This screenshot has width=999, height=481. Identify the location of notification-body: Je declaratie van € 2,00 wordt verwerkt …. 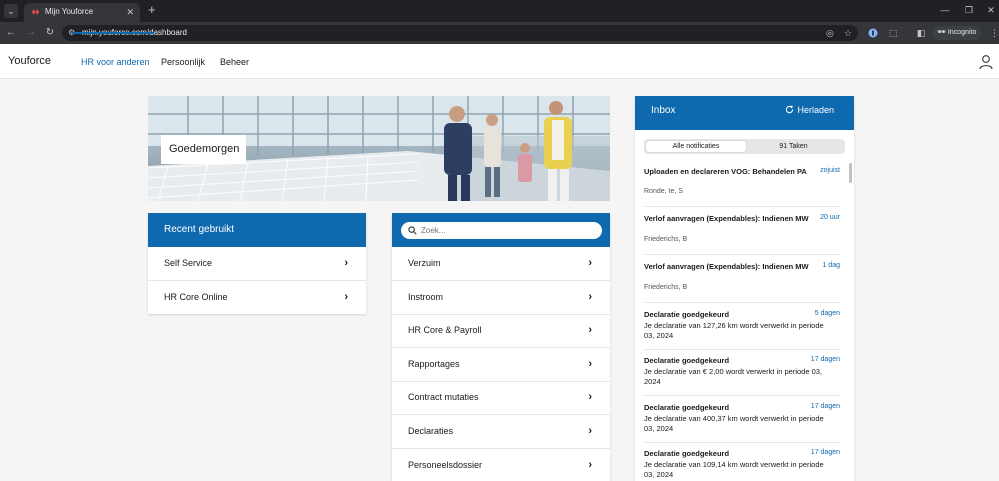
(733, 376).